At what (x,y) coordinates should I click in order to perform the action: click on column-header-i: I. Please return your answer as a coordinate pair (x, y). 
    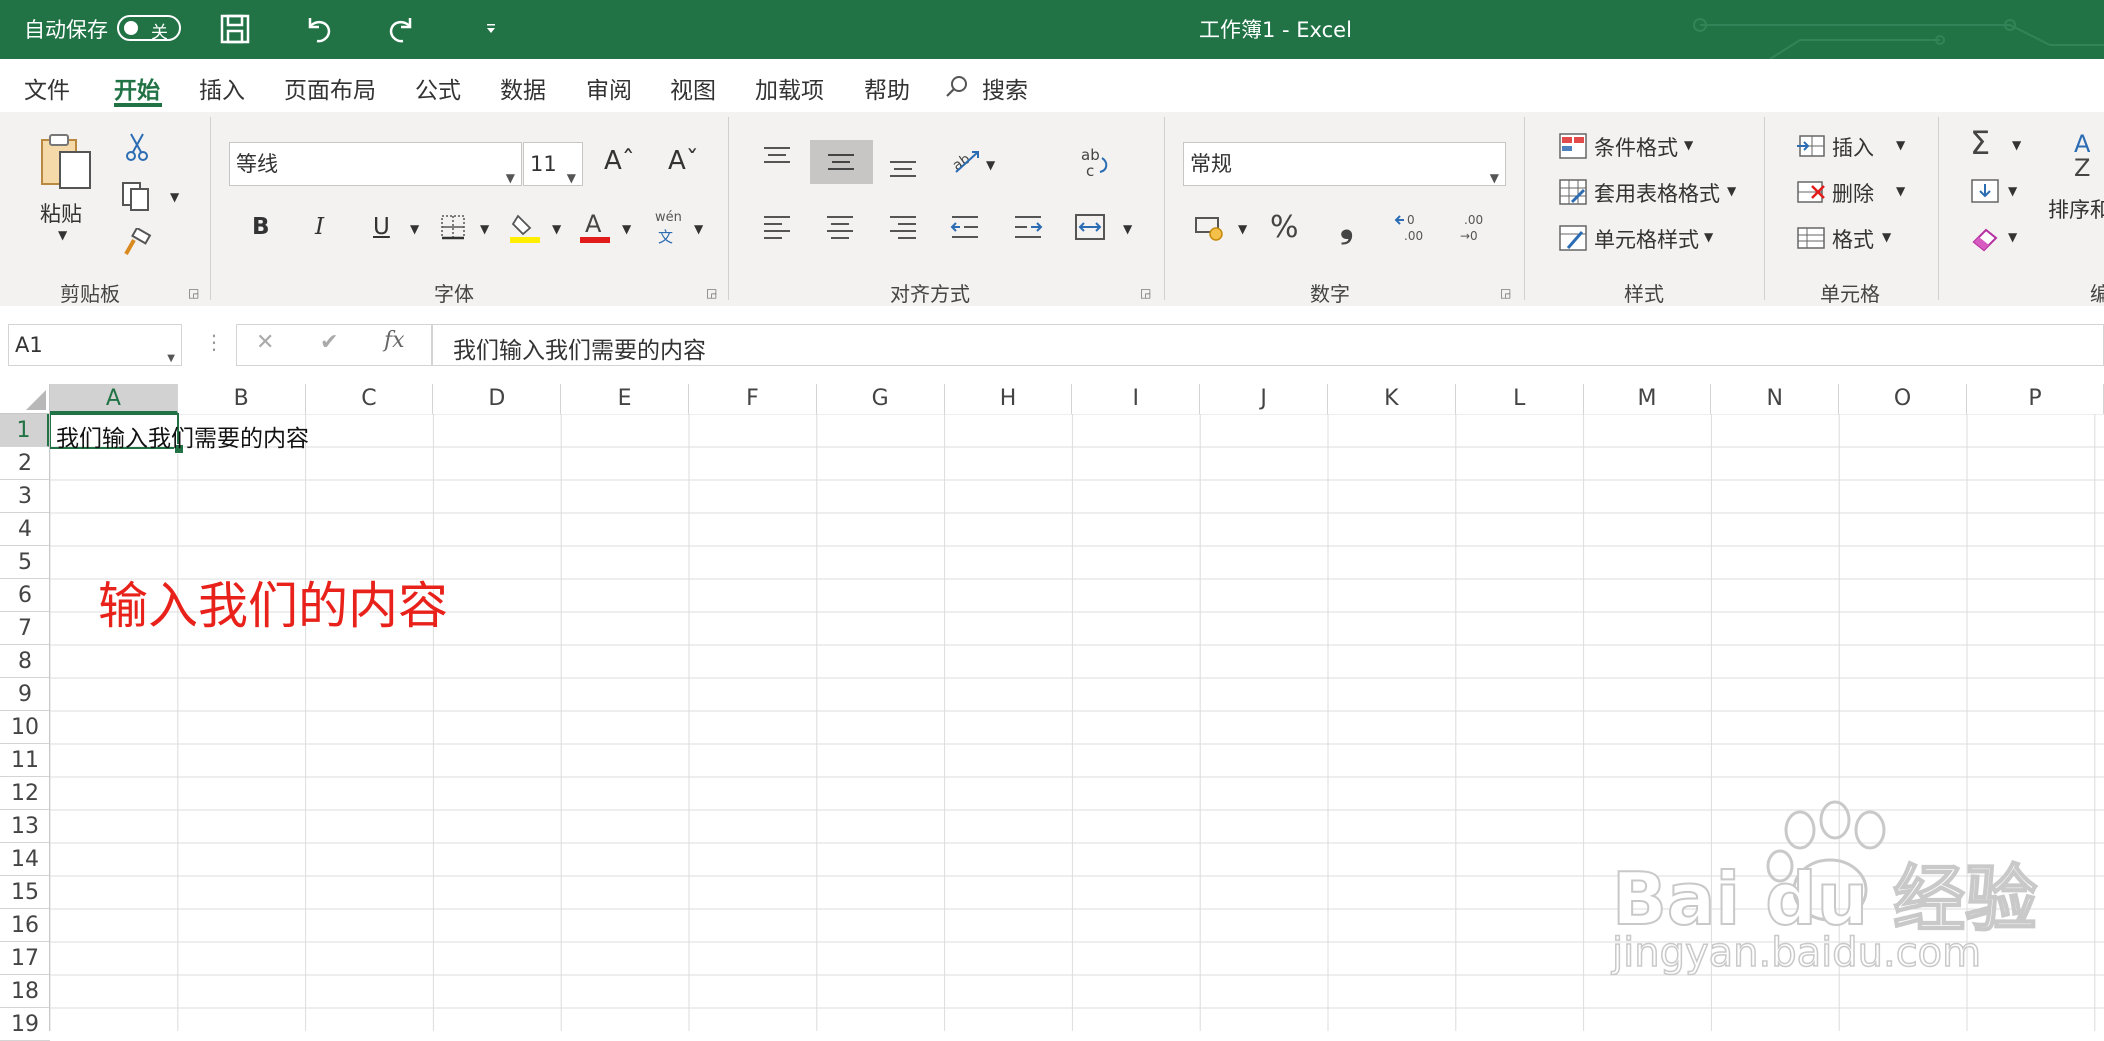
    Looking at the image, I should click on (1136, 399).